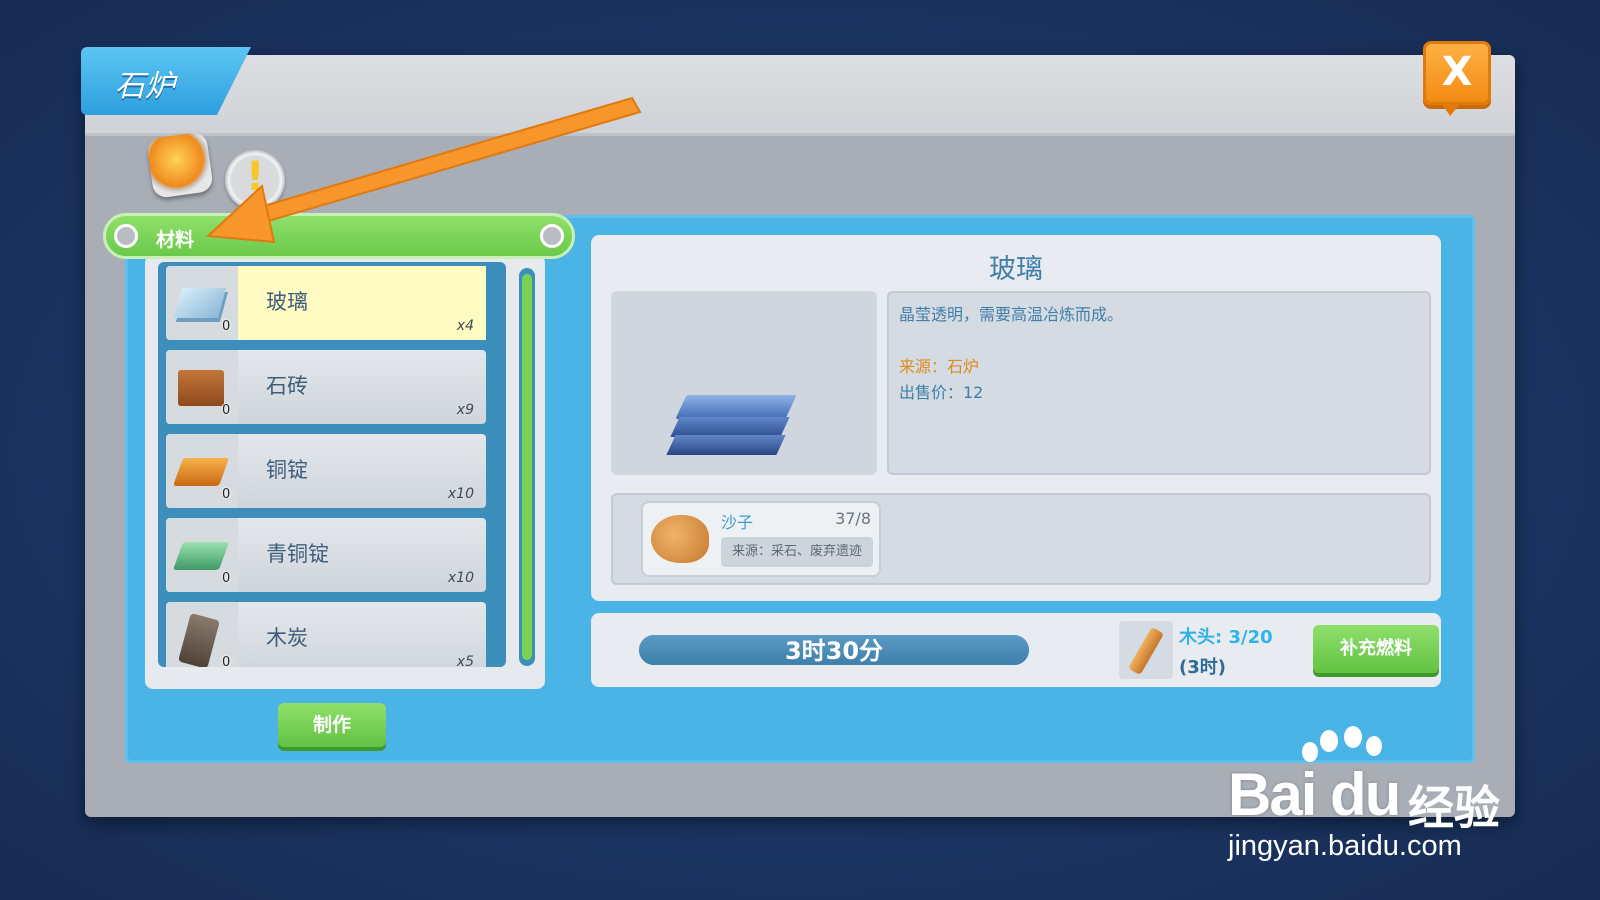  What do you see at coordinates (362, 387) in the screenshot?
I see `list-item-body: 石砖 x9` at bounding box center [362, 387].